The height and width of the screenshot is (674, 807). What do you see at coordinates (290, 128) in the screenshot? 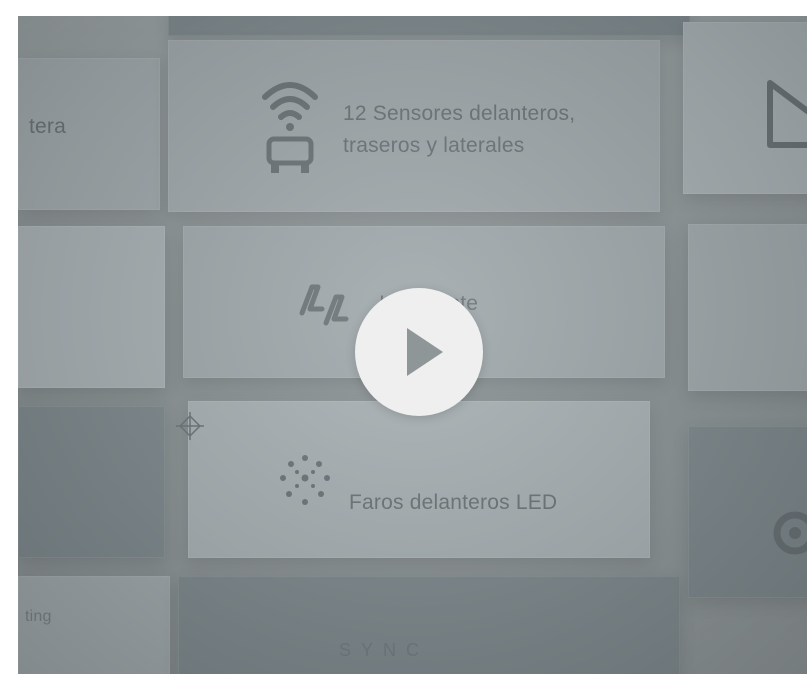
I see `wifi-car-icon` at bounding box center [290, 128].